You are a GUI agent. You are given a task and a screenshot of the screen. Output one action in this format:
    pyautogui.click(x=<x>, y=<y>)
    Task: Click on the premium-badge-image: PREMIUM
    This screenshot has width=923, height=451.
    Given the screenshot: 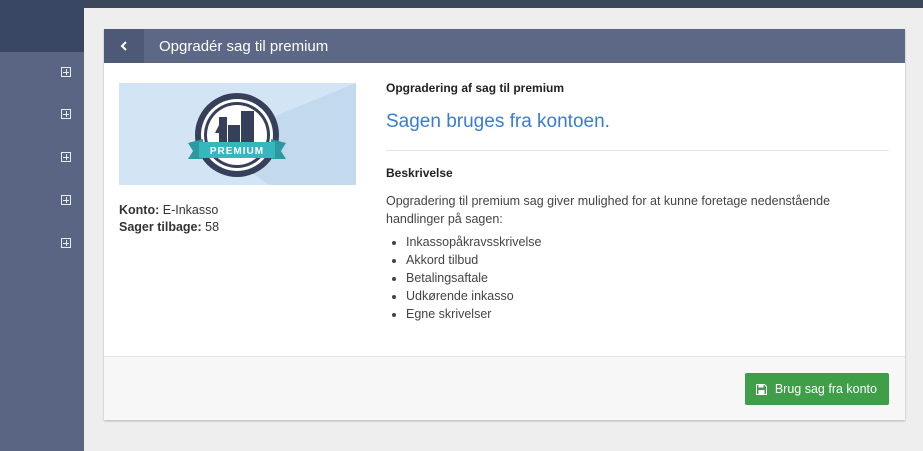 What is the action you would take?
    pyautogui.click(x=237, y=134)
    